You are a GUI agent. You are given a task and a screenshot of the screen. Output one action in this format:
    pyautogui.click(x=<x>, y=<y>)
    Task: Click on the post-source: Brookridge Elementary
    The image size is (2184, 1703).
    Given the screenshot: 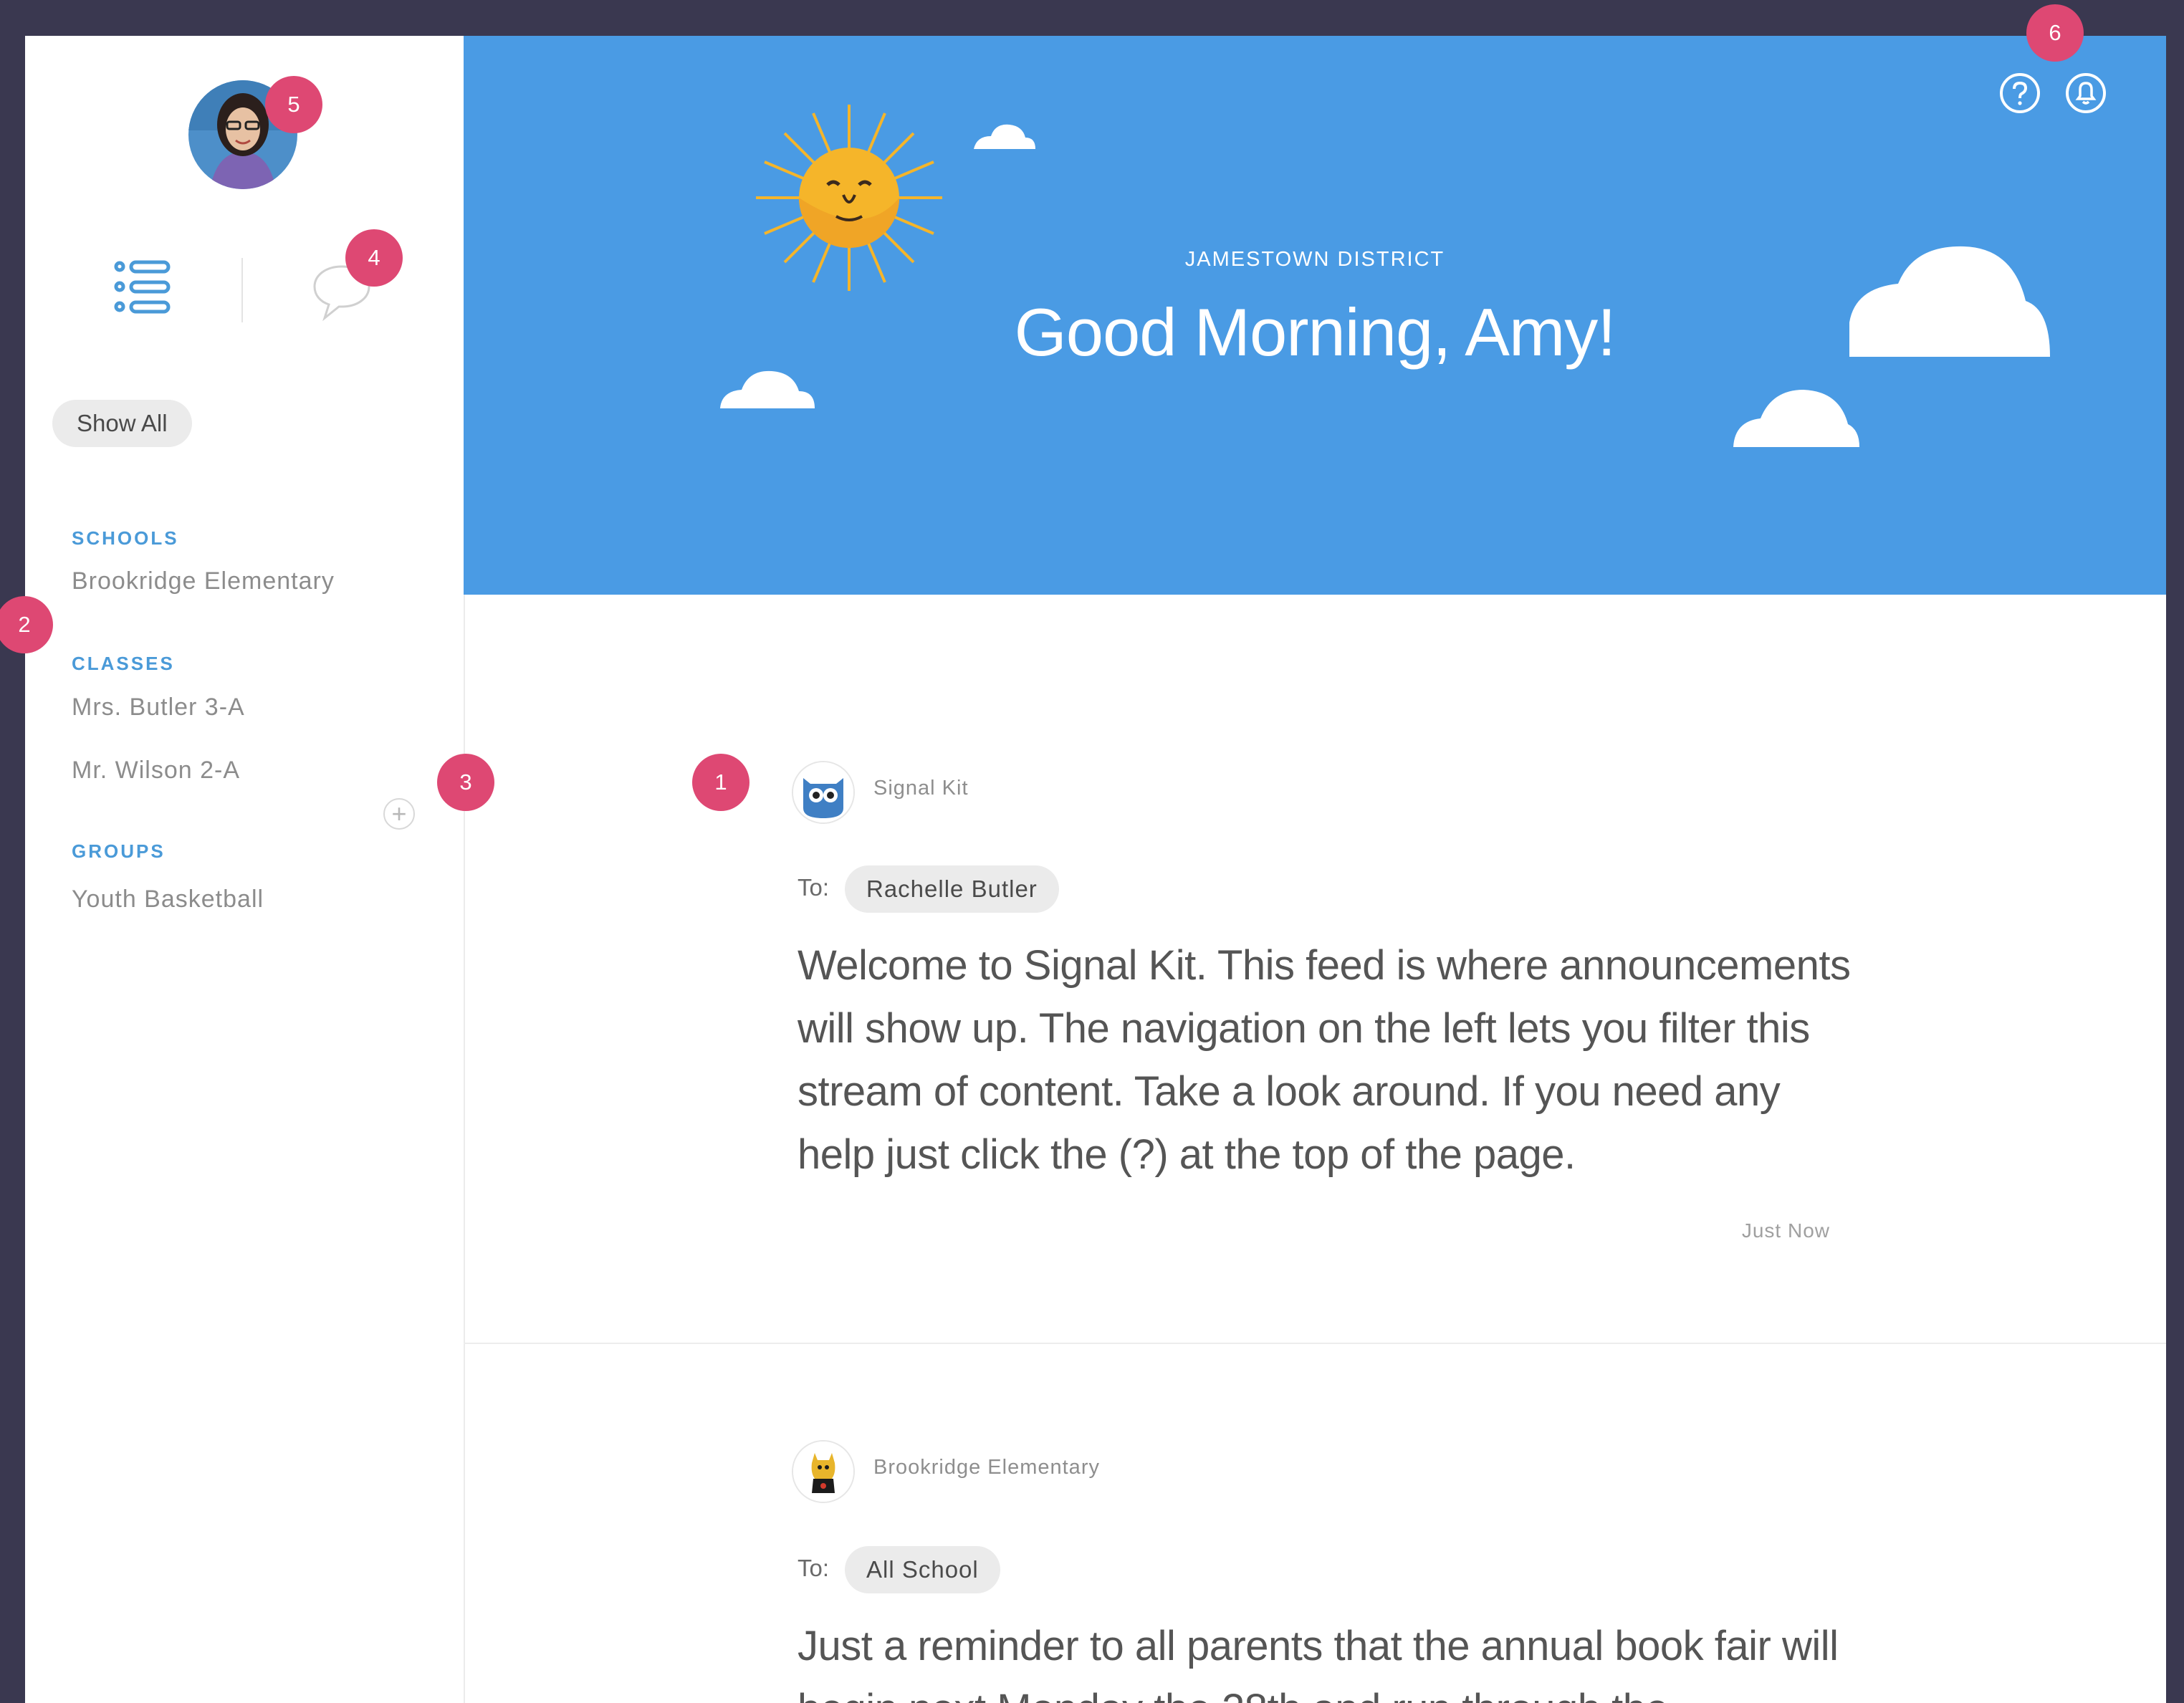 What is the action you would take?
    pyautogui.click(x=986, y=1467)
    